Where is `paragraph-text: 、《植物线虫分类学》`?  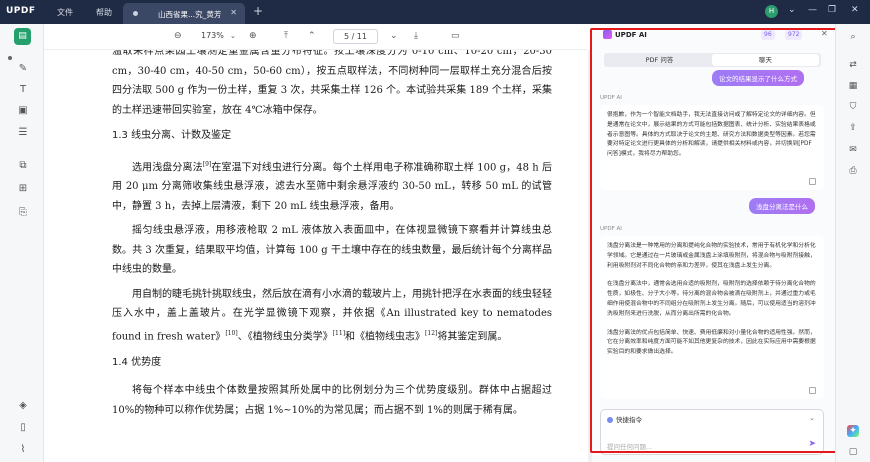
paragraph-text: 、《植物线虫分类学》 is located at coordinates (285, 337).